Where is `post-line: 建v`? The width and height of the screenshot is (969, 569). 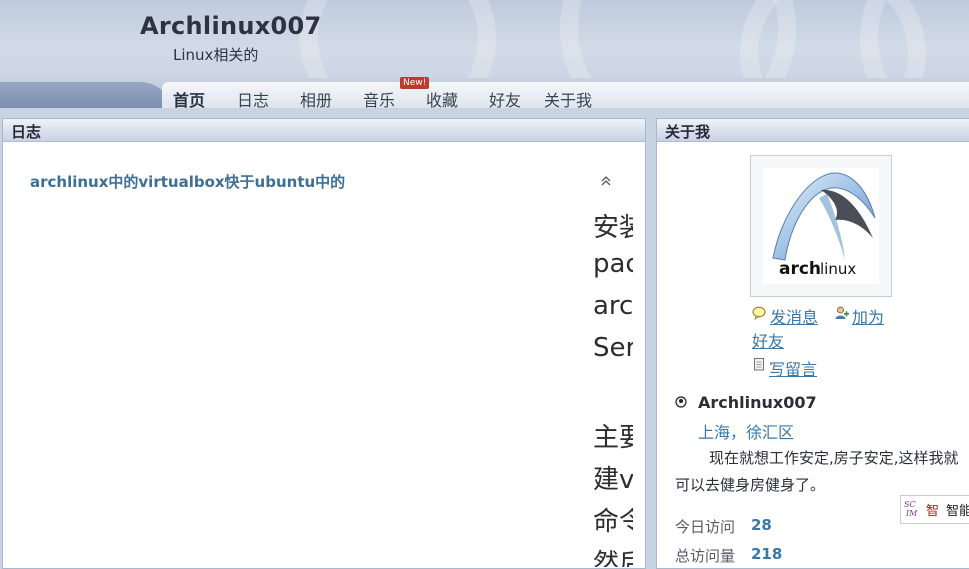
post-line: 建v is located at coordinates (613, 480).